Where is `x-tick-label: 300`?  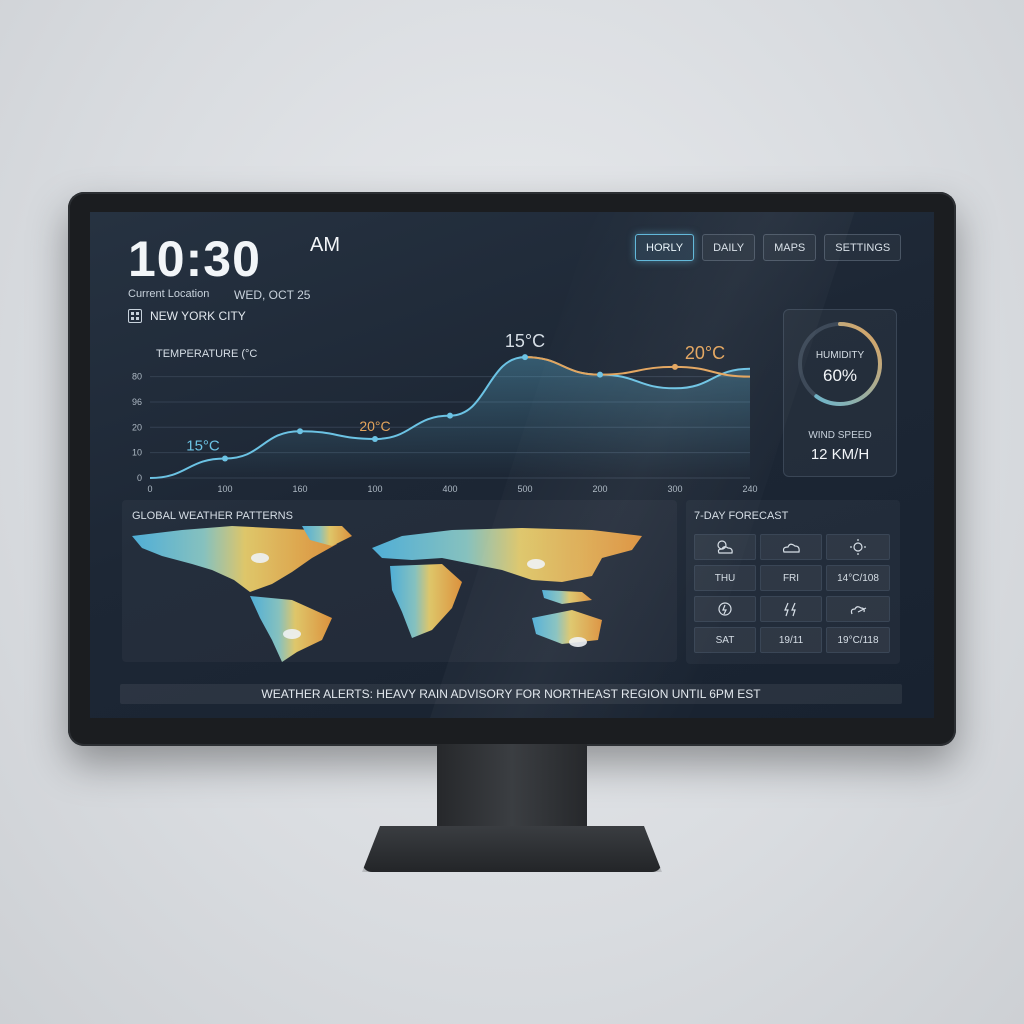
x-tick-label: 300 is located at coordinates (674, 488).